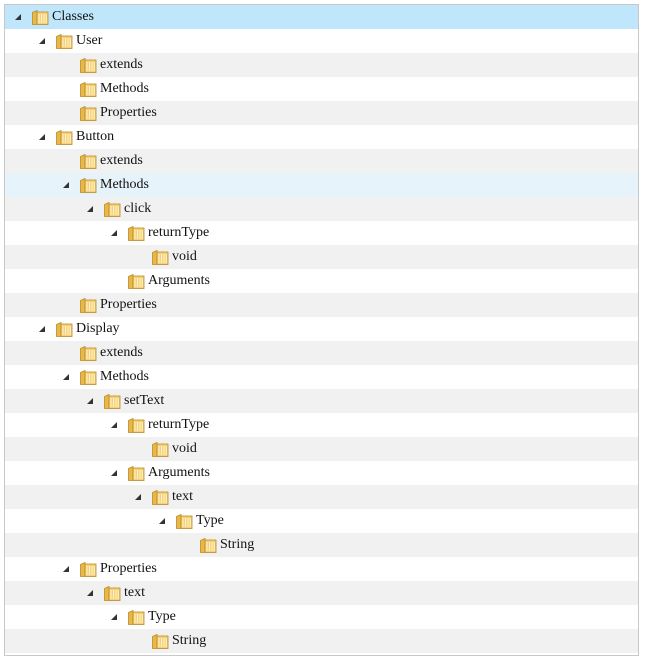 The image size is (645, 662). What do you see at coordinates (89, 40) in the screenshot?
I see `tree-node-label: User` at bounding box center [89, 40].